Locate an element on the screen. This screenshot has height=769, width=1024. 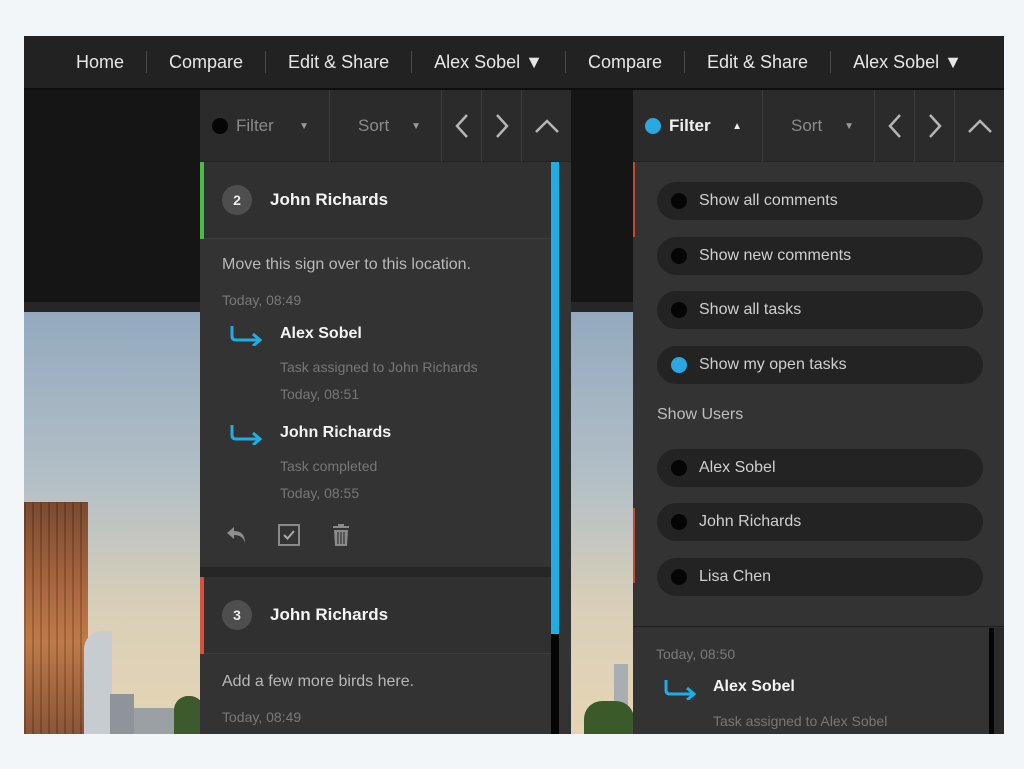
reply-timestamp: Today, 08:51 is located at coordinates (320, 394).